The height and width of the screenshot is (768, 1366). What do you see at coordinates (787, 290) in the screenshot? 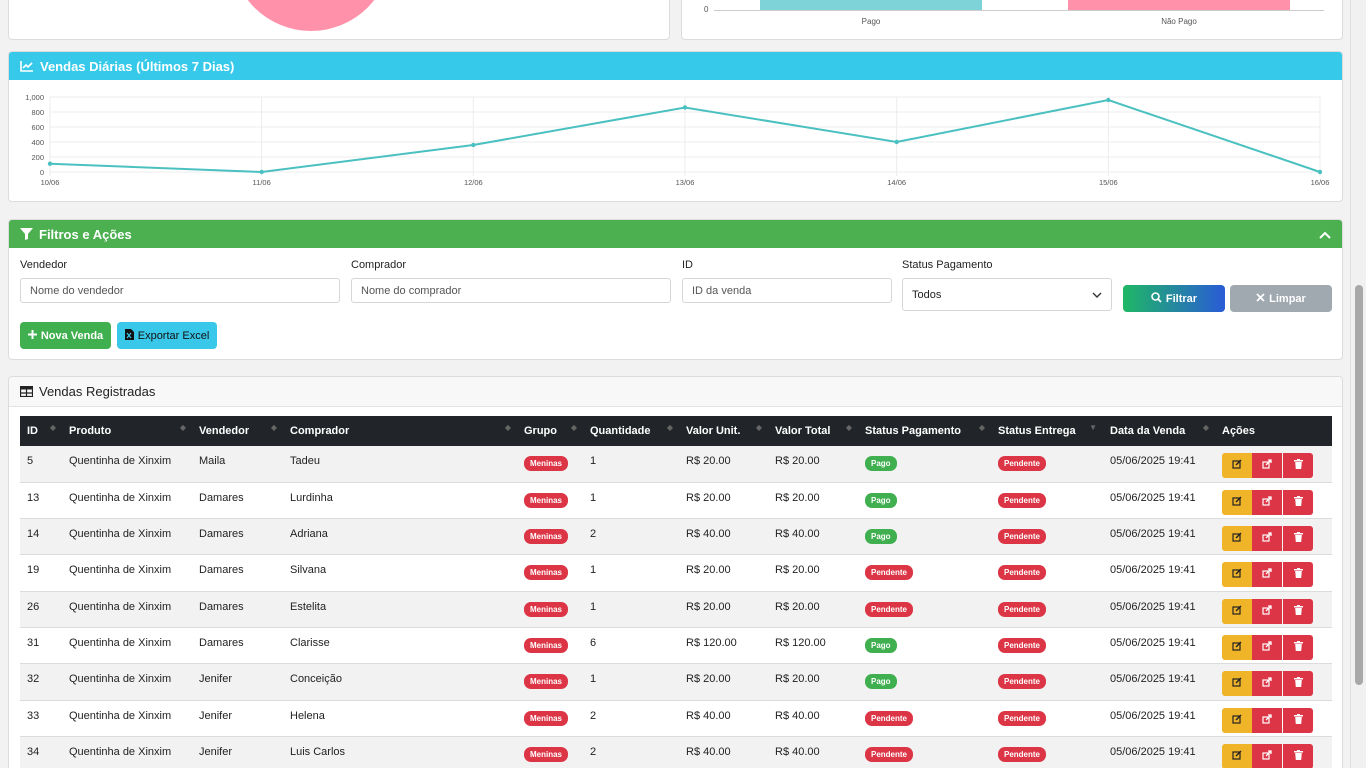
I see `id-input: ID da venda` at bounding box center [787, 290].